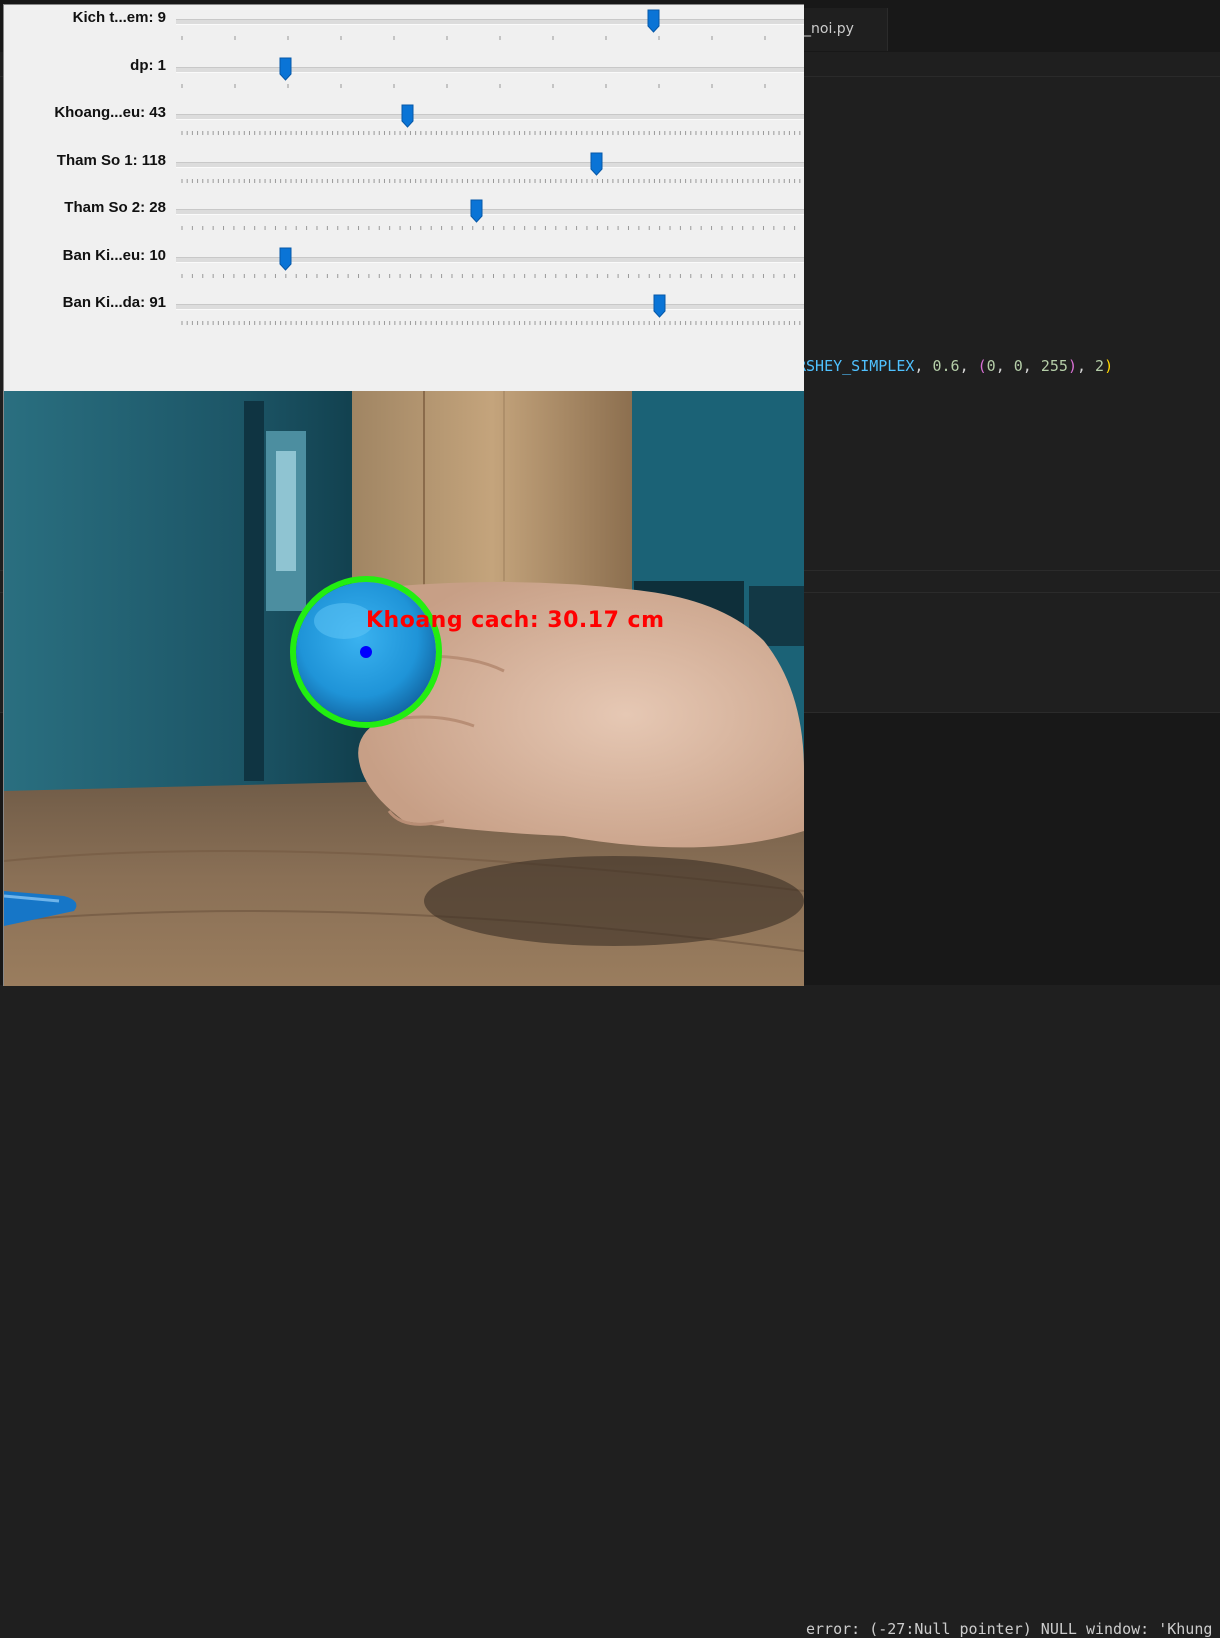  What do you see at coordinates (404, 77) in the screenshot?
I see `trackbar-row: dp: 1` at bounding box center [404, 77].